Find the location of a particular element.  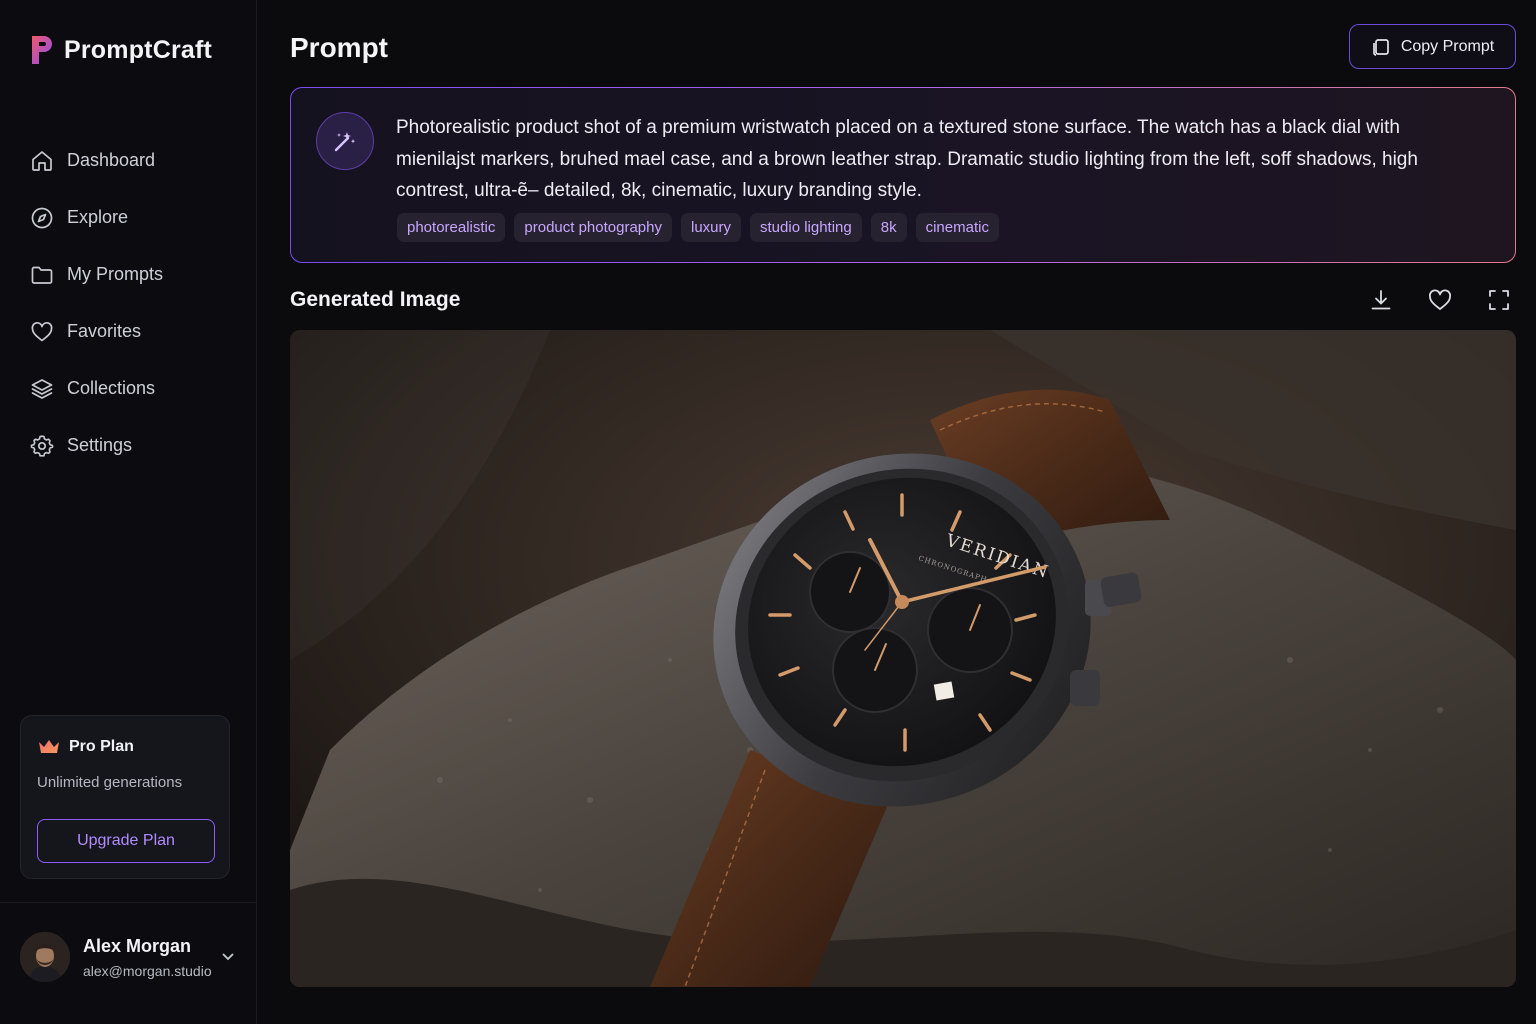

image-actions is located at coordinates (1440, 300).